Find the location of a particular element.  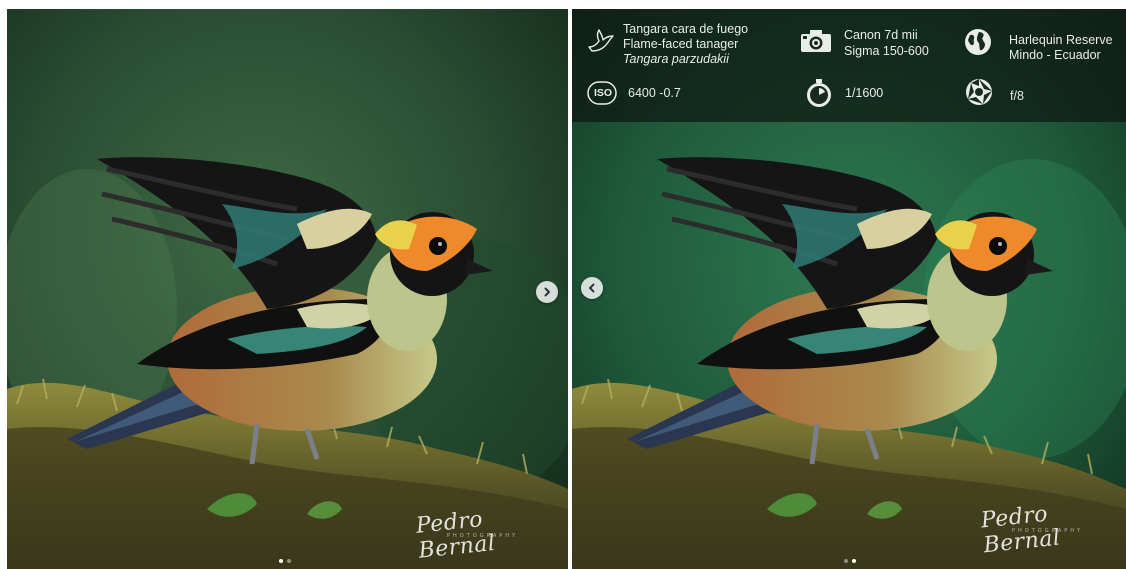

bird-icon is located at coordinates (601, 42).